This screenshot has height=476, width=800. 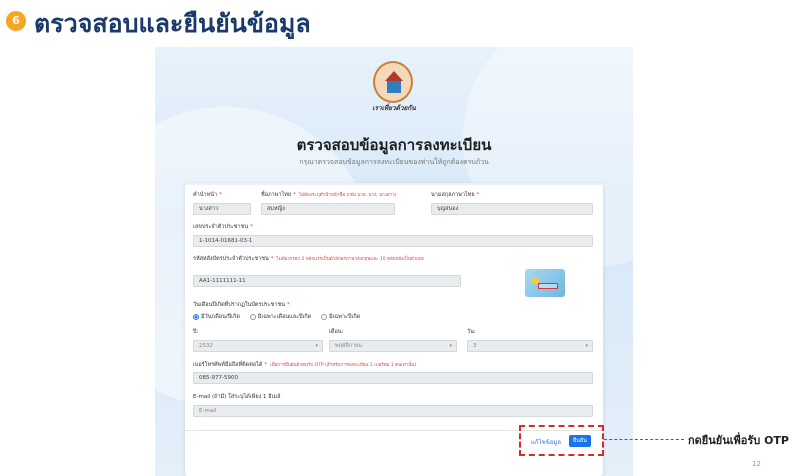 I want to click on logo-caption: เราเที่ยวด้วยกัน, so click(x=394, y=108).